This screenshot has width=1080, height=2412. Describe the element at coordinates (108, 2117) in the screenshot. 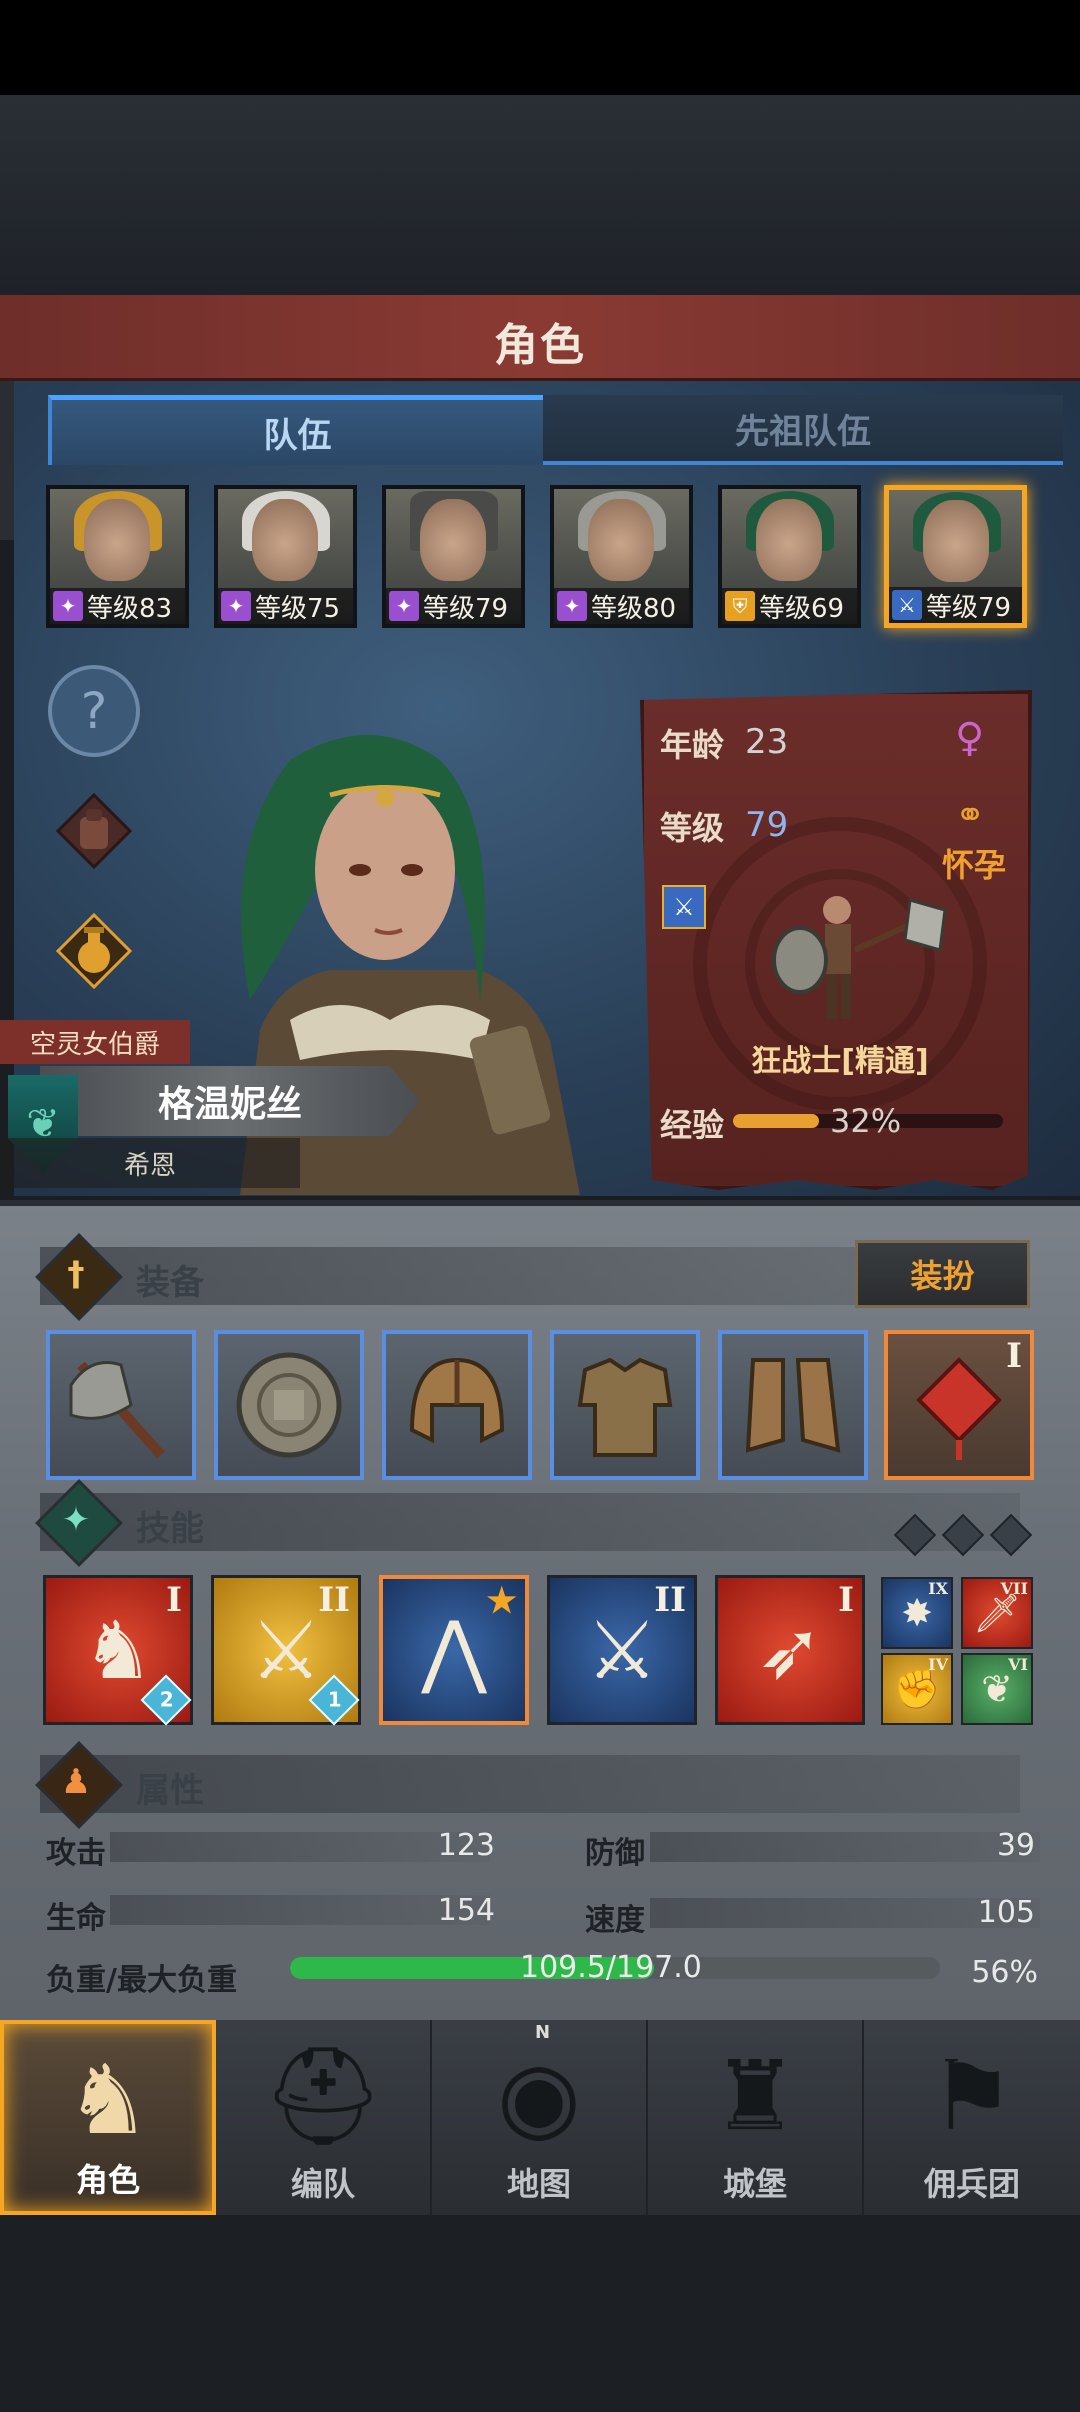

I see `nav-character: ♞ 角色` at that location.